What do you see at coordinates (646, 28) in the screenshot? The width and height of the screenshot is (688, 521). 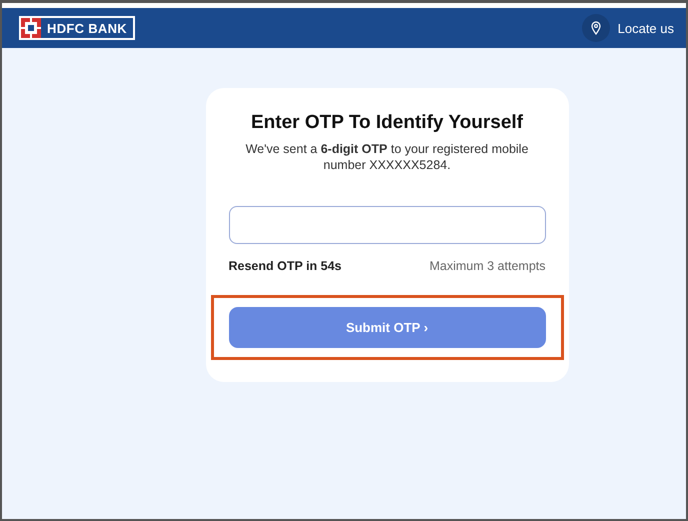 I see `locate-us-link: Locate us` at bounding box center [646, 28].